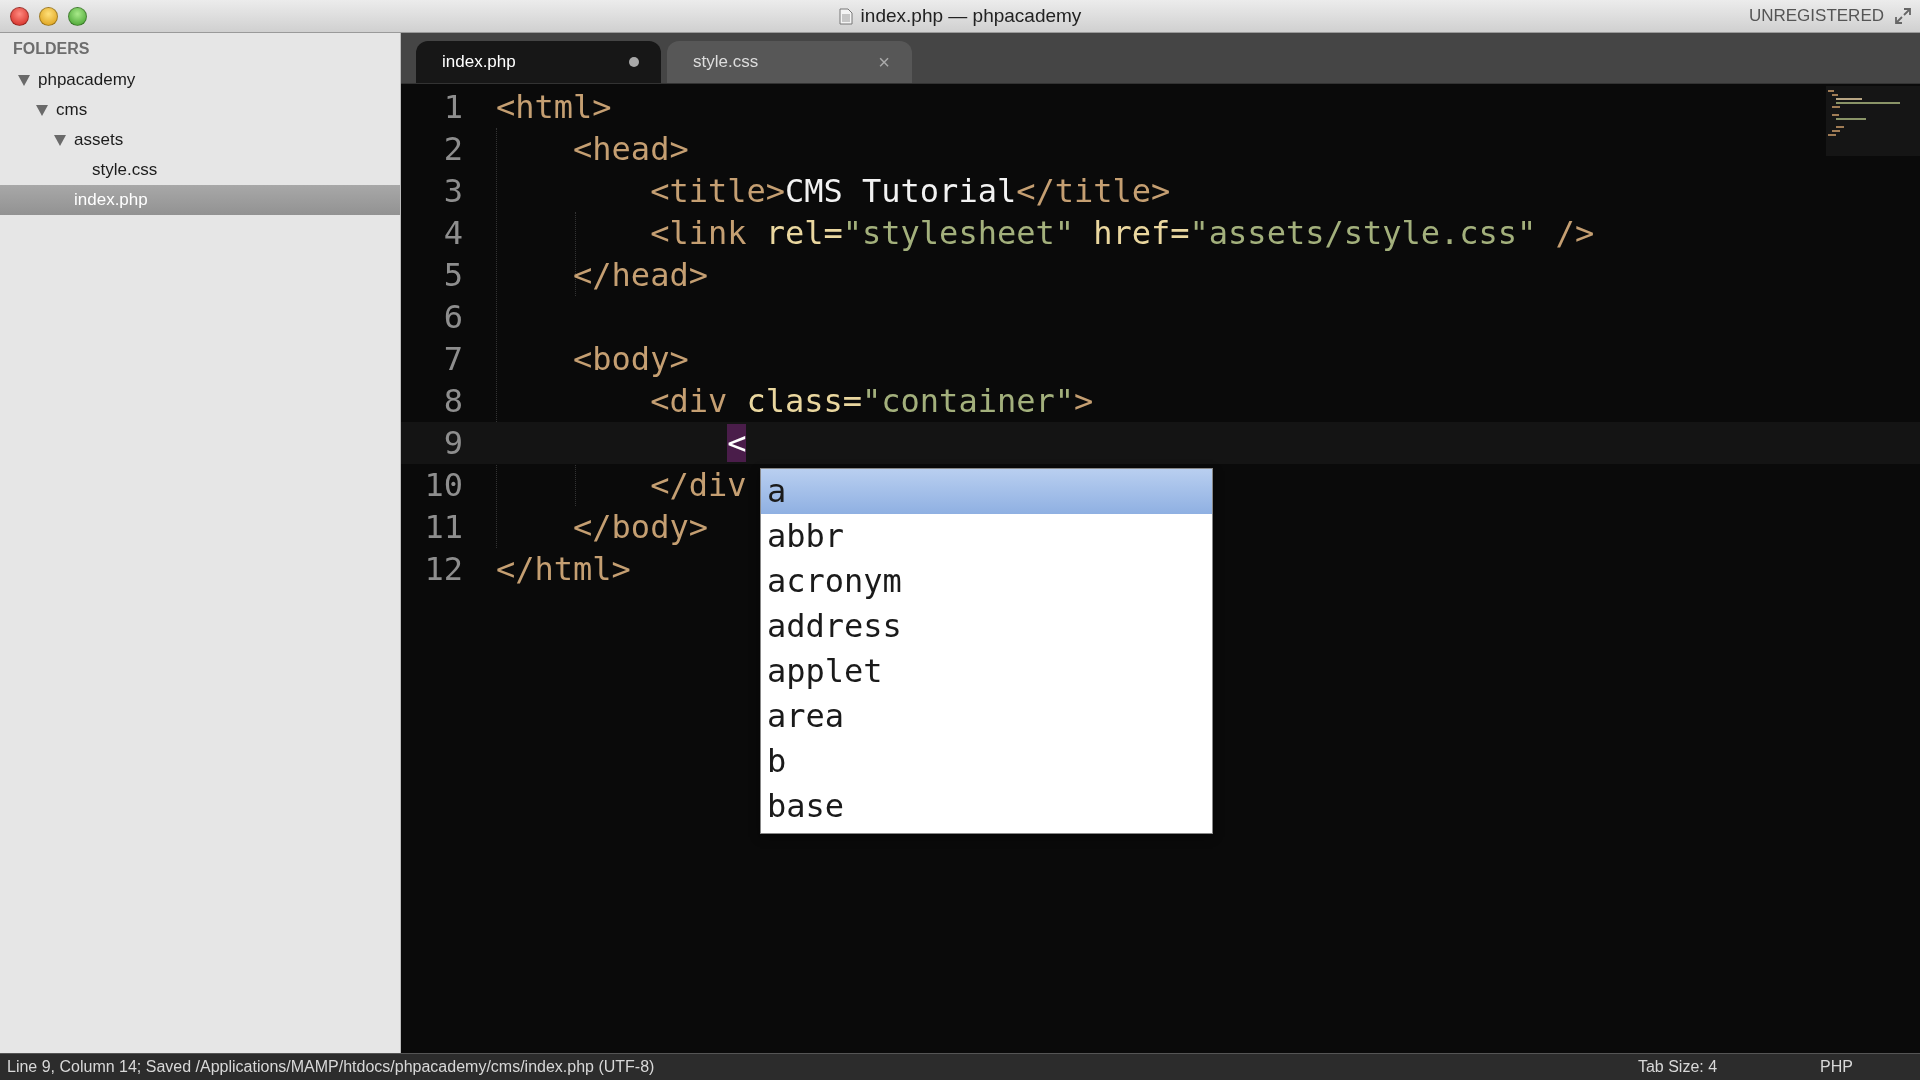 Image resolution: width=1920 pixels, height=1080 pixels. I want to click on status-message: Line 9, Column 14; Saved /Applications/MAMP/htdocs/phpacademy/cms/index.php (UTF-8), so click(331, 1067).